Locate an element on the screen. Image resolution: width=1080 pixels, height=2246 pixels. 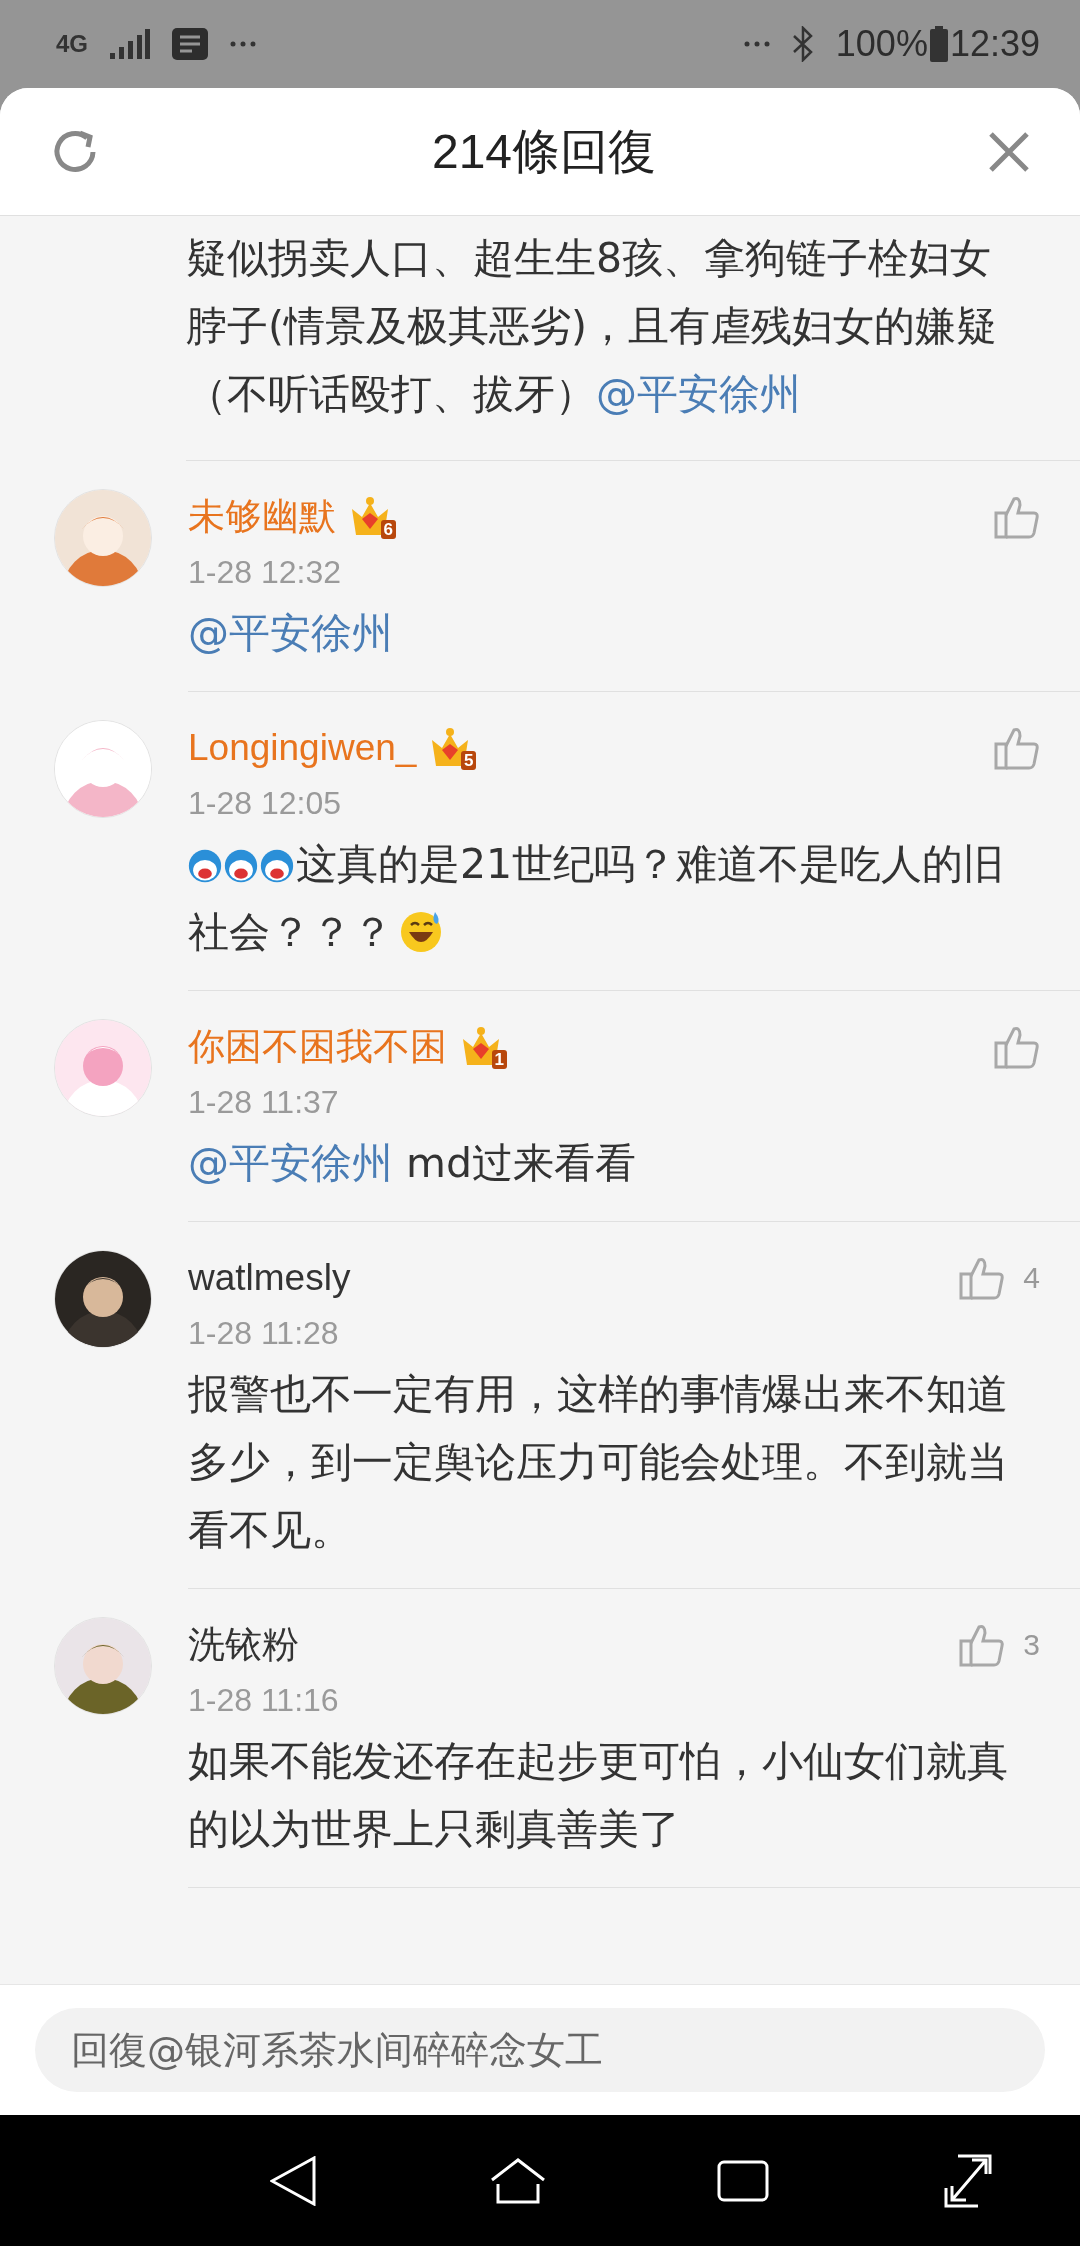
back-icon is located at coordinates (292, 2180).